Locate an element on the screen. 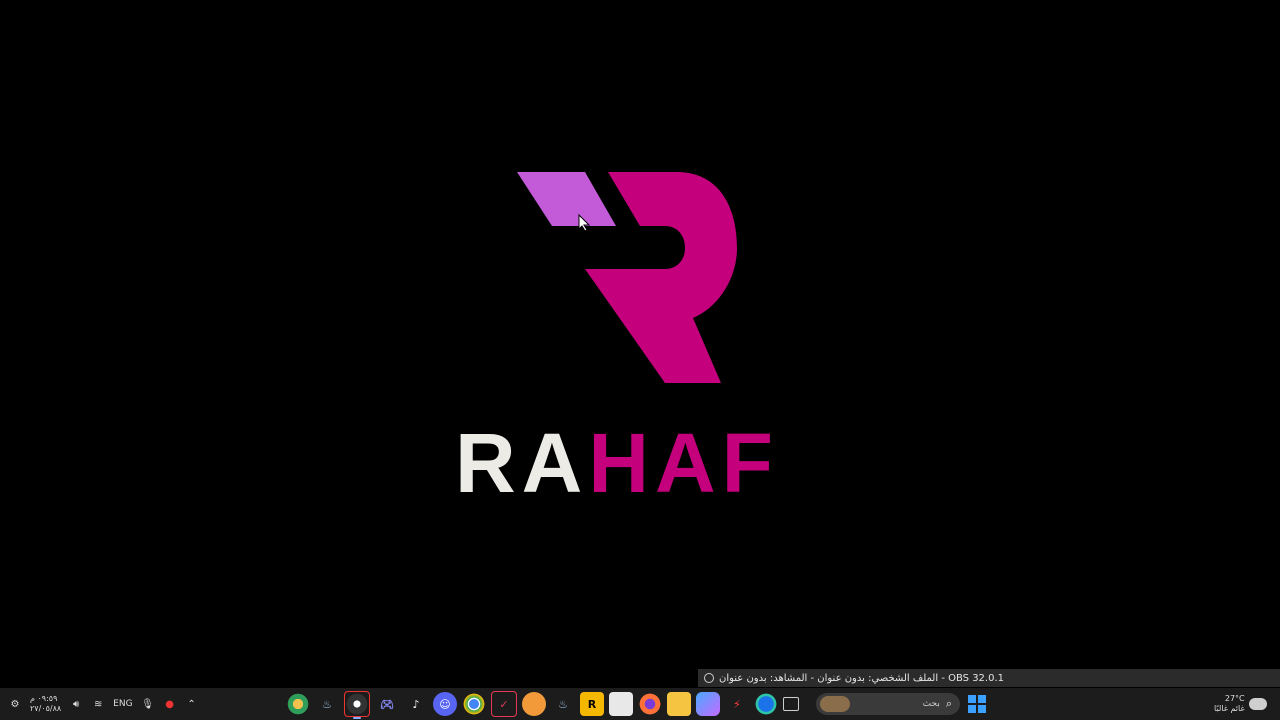 This screenshot has width=1280, height=720. controller-icon: 🎮︎ is located at coordinates (387, 704).